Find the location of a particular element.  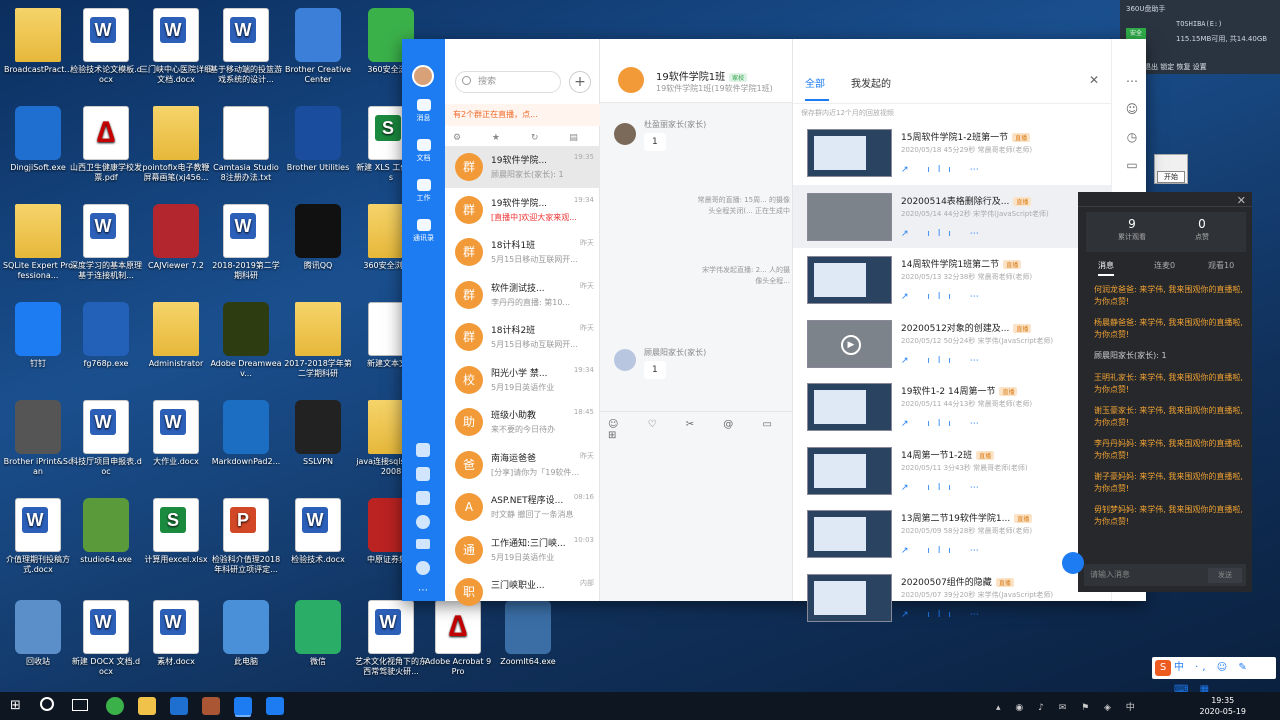

desktop-icon: 钉钉 is located at coordinates (38, 335).